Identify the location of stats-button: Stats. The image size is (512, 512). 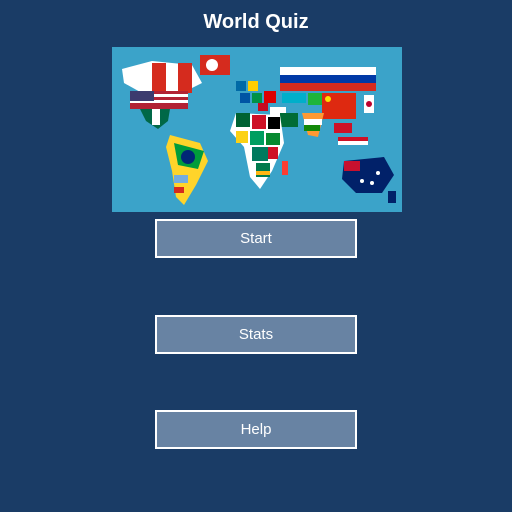
(256, 334).